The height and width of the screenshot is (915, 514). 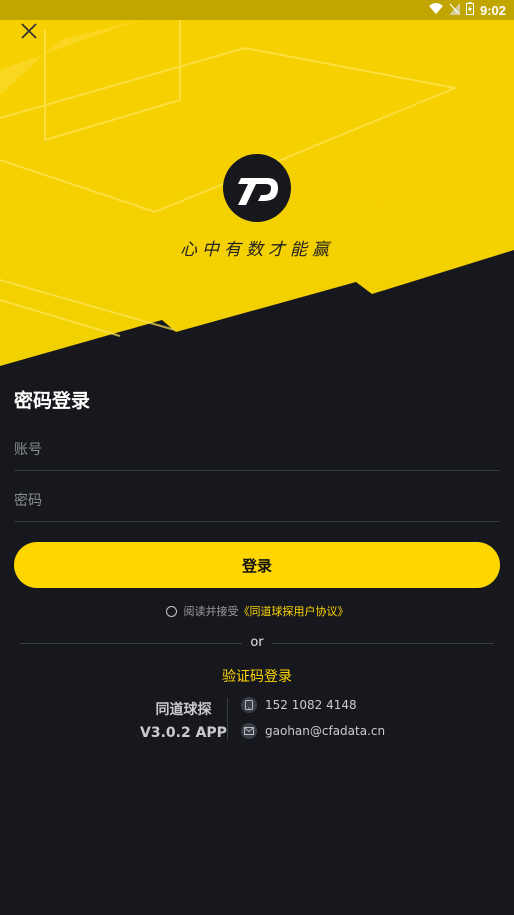 I want to click on divider-text: or, so click(x=257, y=642).